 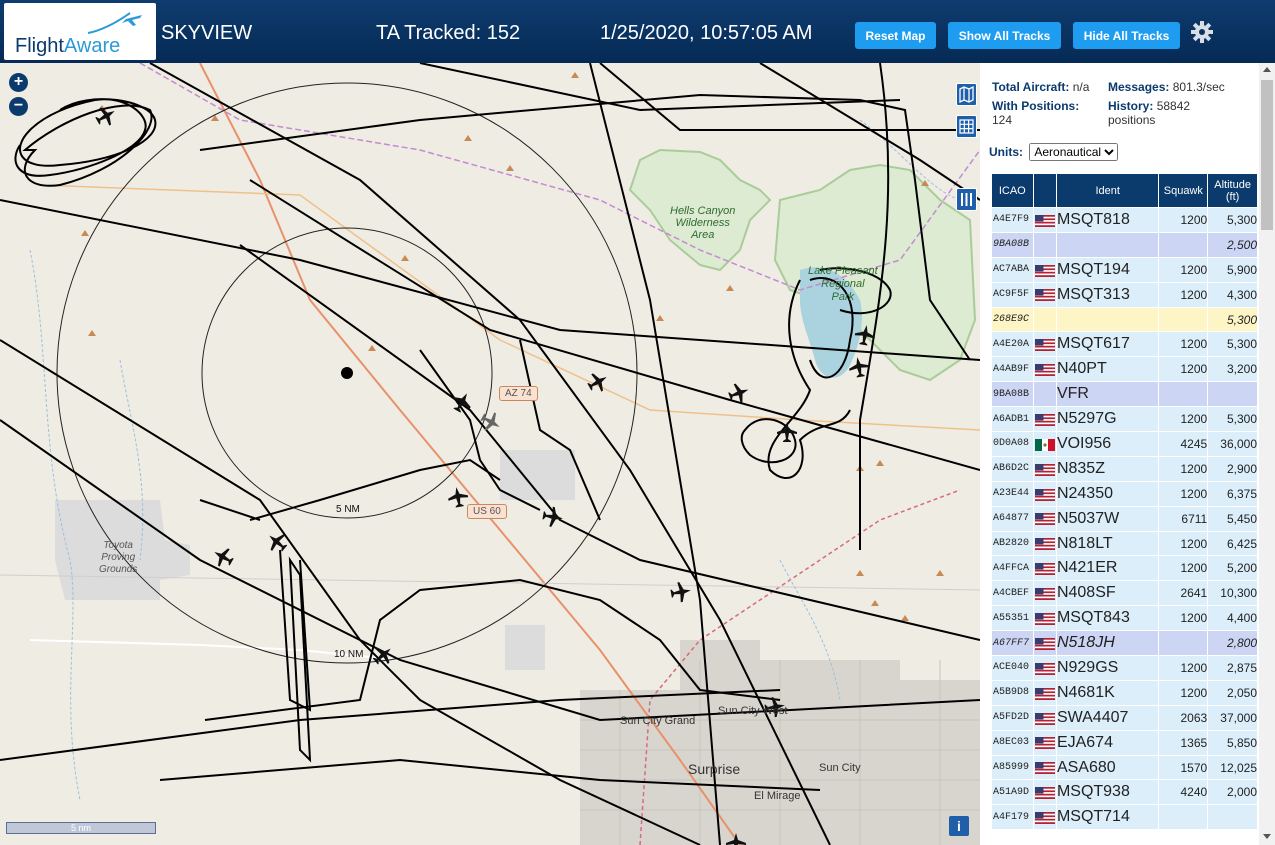 I want to click on map-layers-button, so click(x=966, y=94).